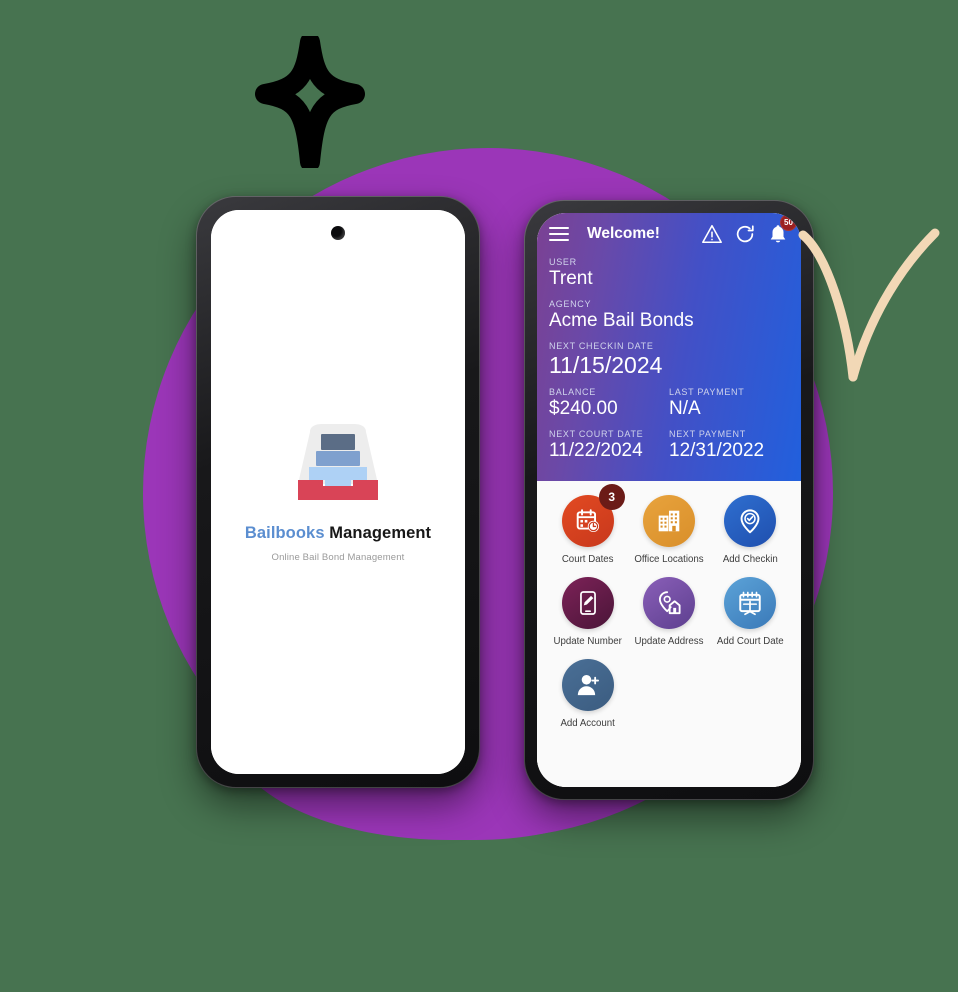  I want to click on field-label-next-court-date: NEXT COURT DATE, so click(596, 433).